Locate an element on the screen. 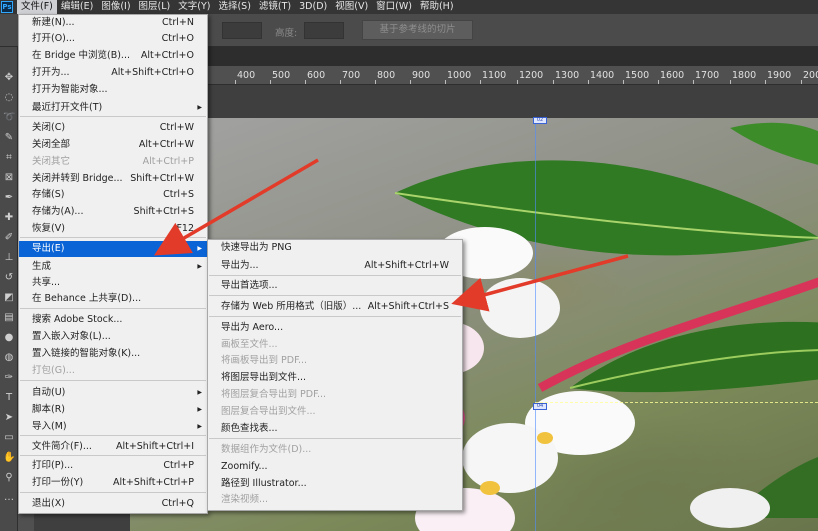 The height and width of the screenshot is (531, 818). menu-item-label: 打印一份(Y) is located at coordinates (58, 482).